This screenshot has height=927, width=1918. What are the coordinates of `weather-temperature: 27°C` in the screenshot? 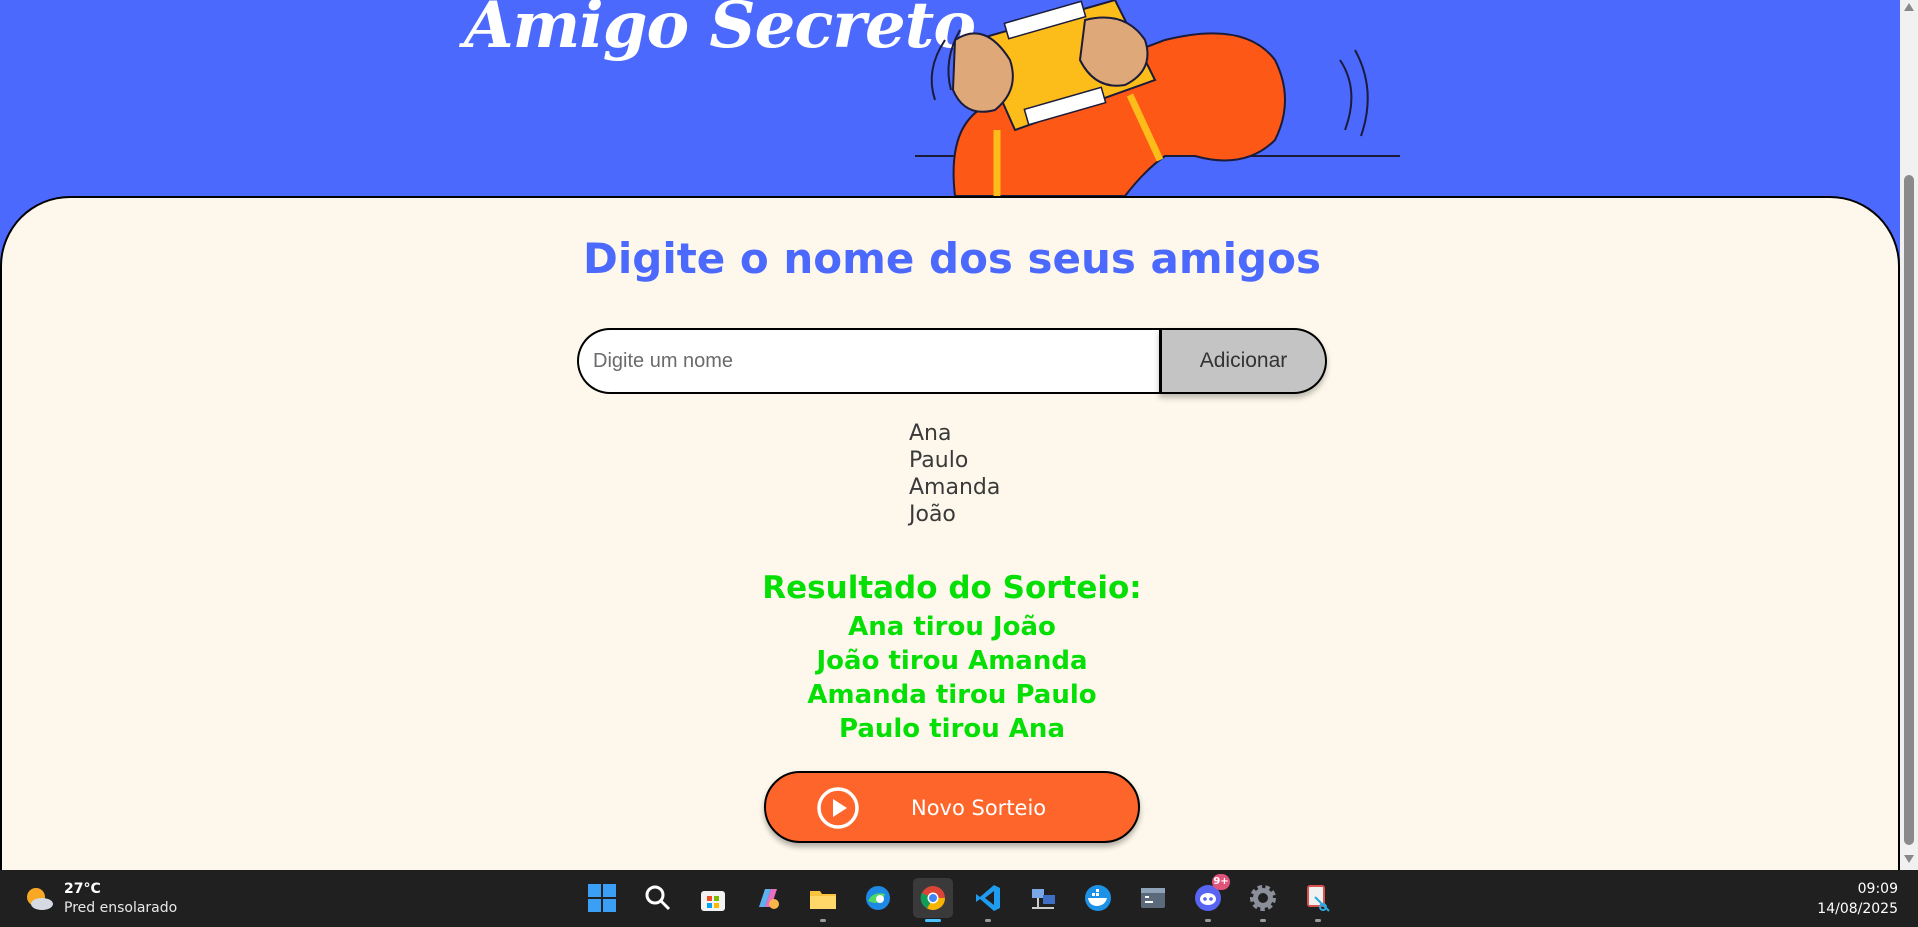 It's located at (82, 889).